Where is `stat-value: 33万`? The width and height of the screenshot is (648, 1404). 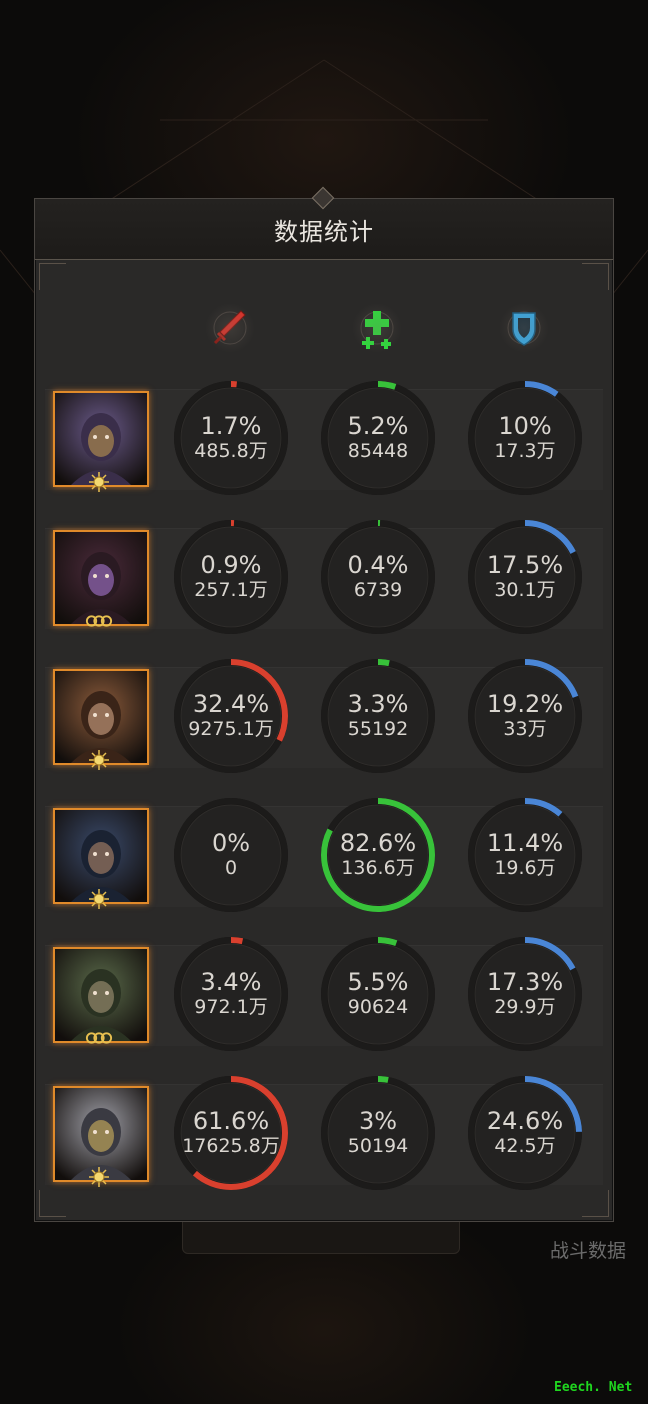
stat-value: 33万 is located at coordinates (525, 729).